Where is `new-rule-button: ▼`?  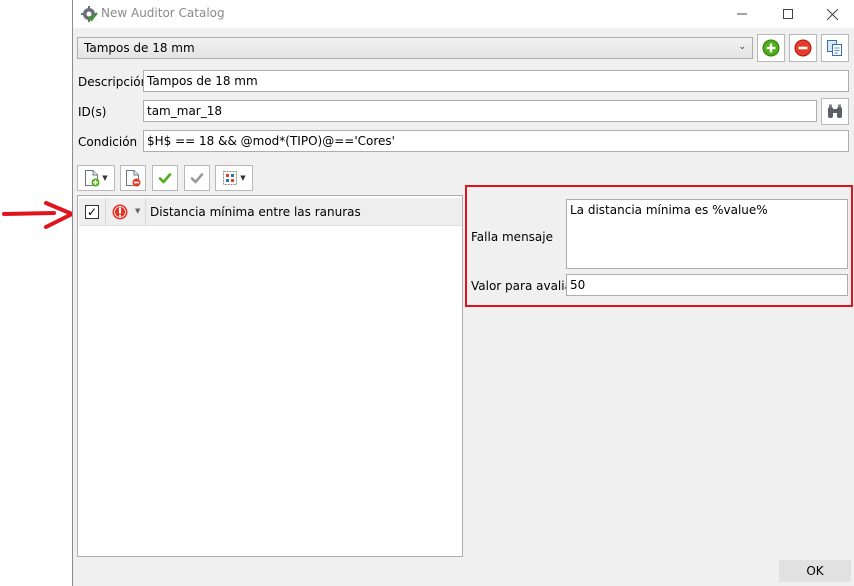 new-rule-button: ▼ is located at coordinates (96, 178).